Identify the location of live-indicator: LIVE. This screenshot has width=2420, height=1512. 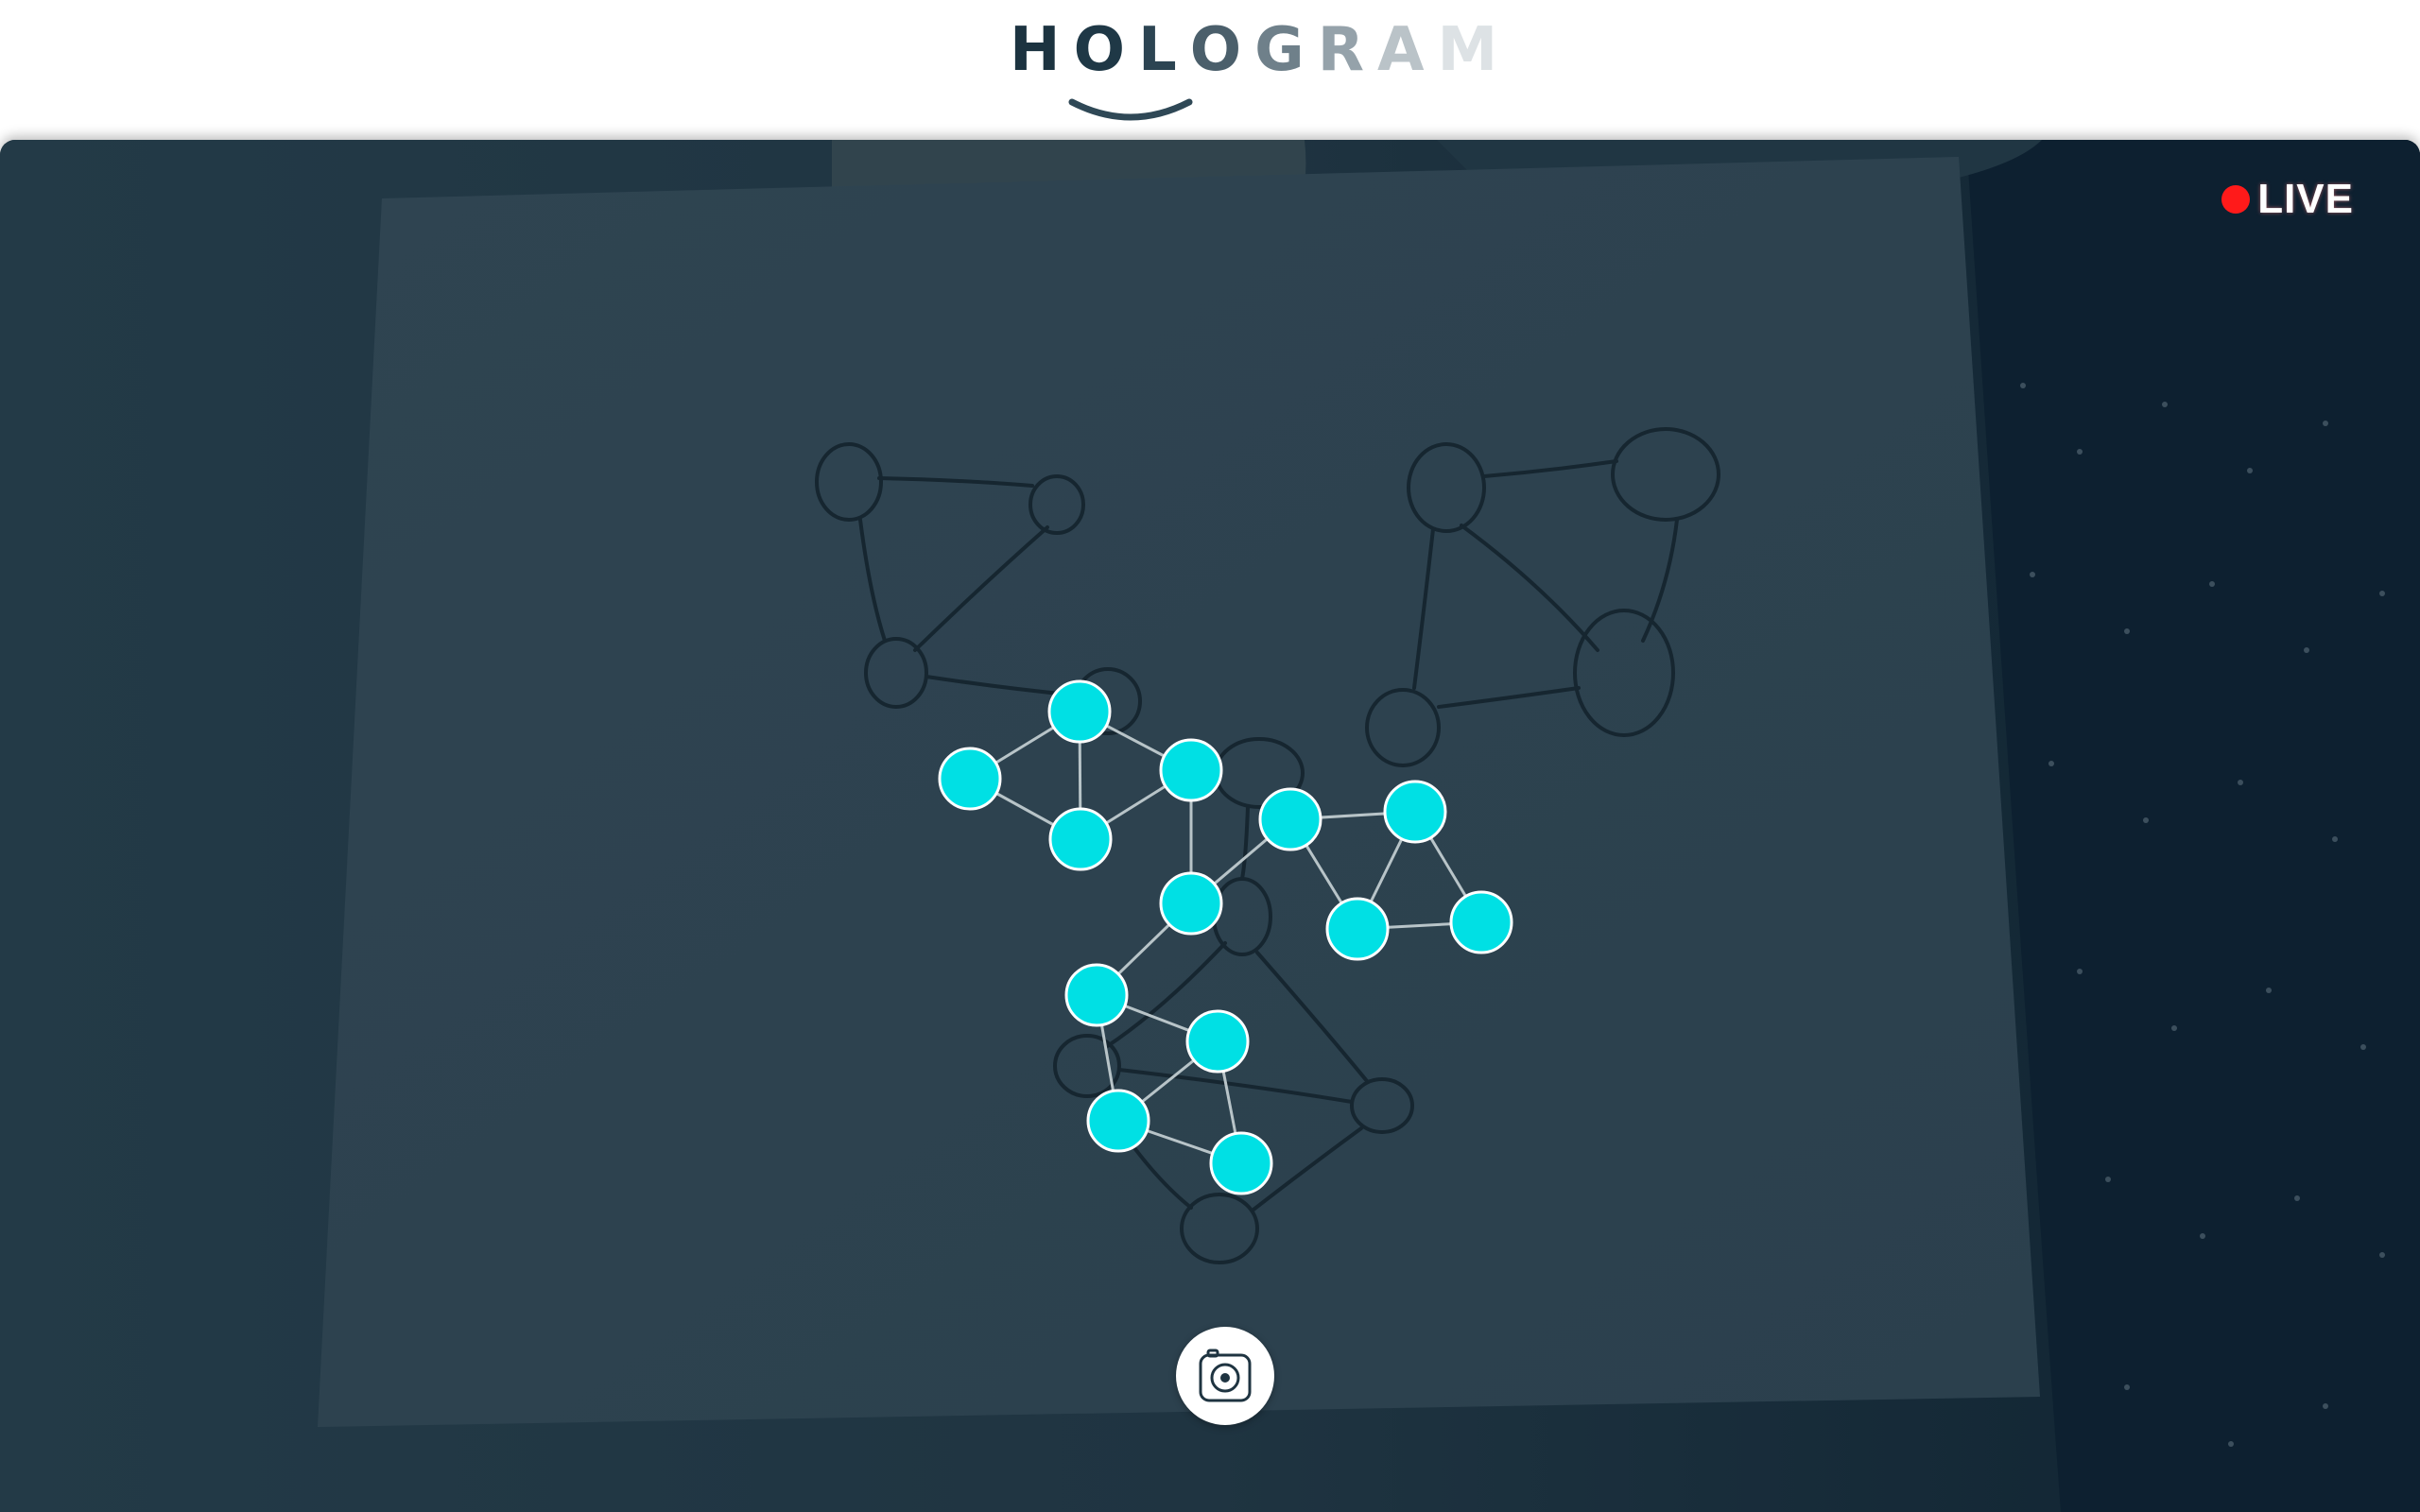
(2287, 199).